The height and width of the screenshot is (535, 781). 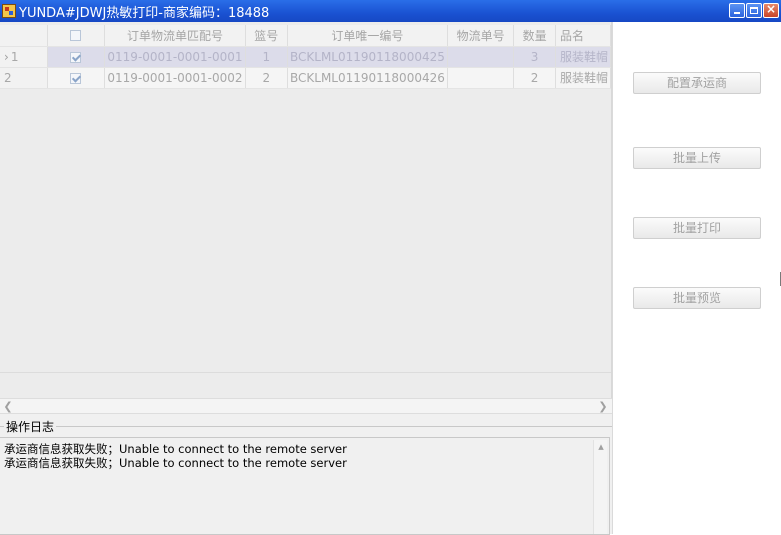 I want to click on horizontal-scrollbar: ❮ ❯, so click(x=306, y=406).